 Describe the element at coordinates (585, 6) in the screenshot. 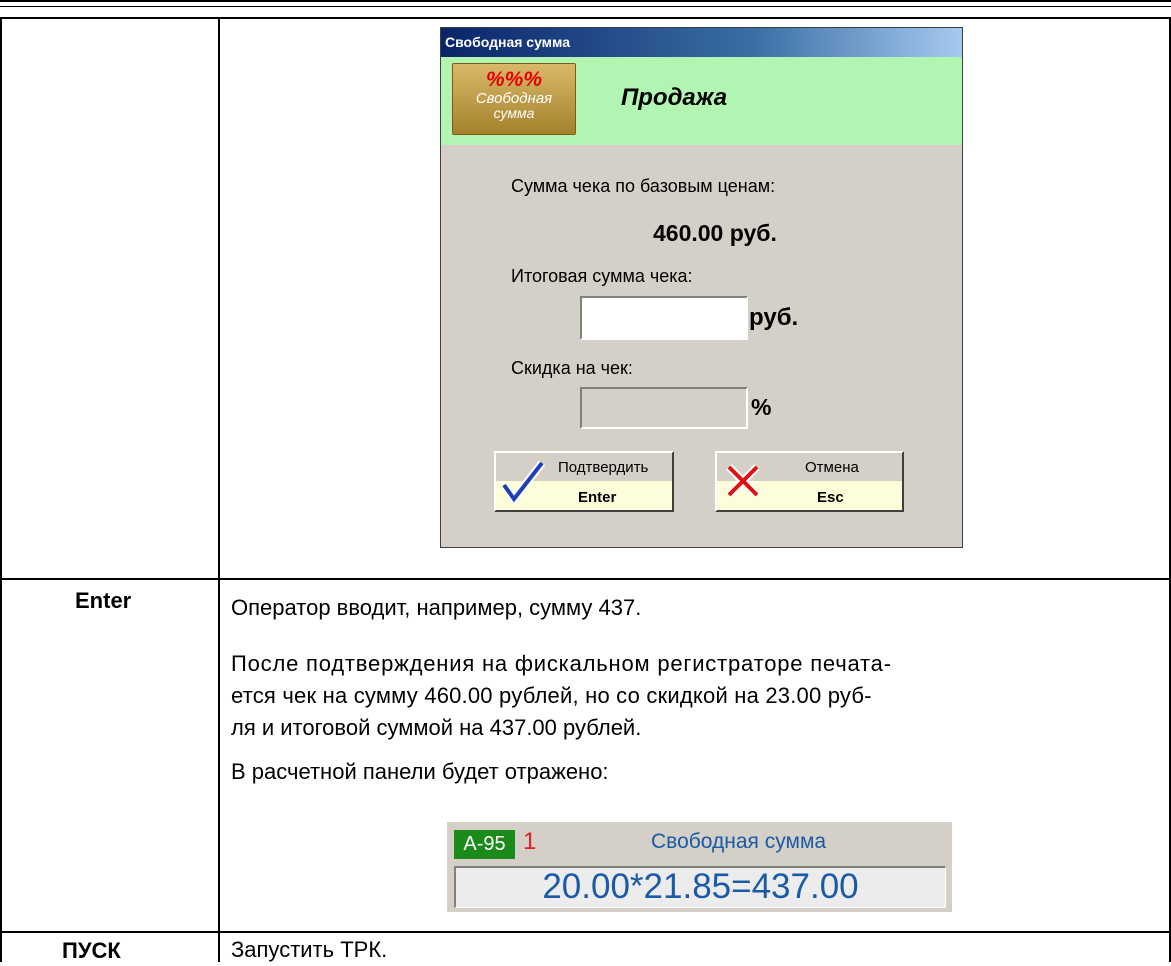

I see `top-rule-thin` at that location.